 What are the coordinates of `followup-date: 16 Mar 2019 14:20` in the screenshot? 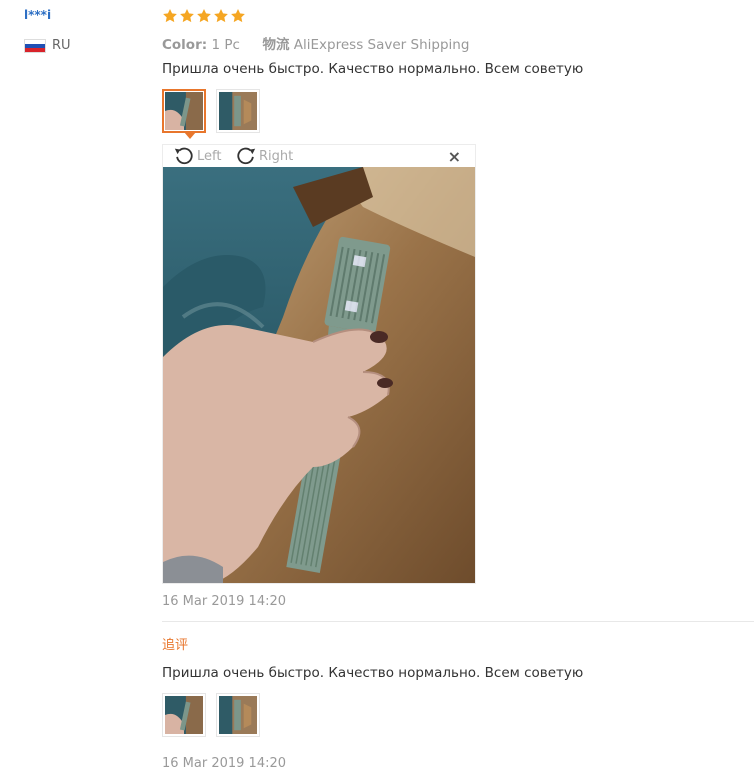 It's located at (224, 763).